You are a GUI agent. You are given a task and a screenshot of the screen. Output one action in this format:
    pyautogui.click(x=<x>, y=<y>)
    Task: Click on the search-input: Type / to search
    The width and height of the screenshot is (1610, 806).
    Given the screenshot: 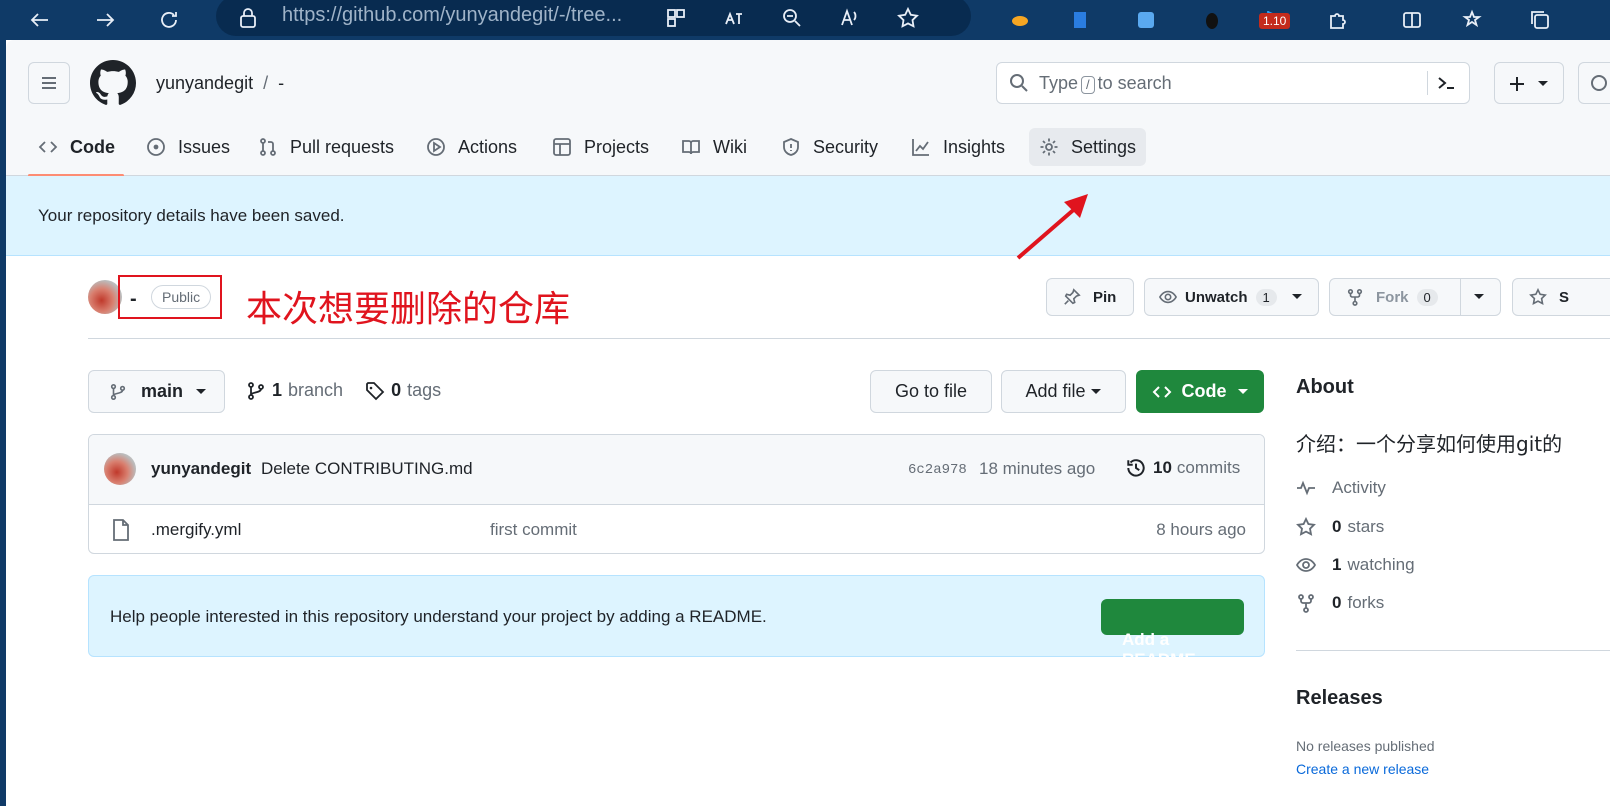 What is the action you would take?
    pyautogui.click(x=1233, y=83)
    